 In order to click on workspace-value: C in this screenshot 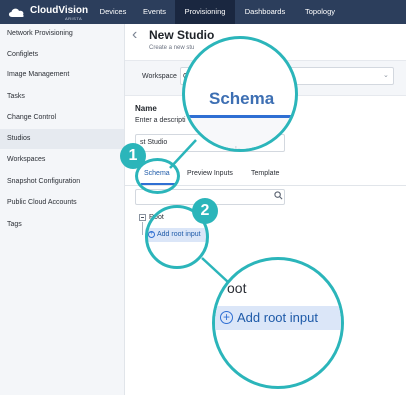, I will do `click(186, 76)`.